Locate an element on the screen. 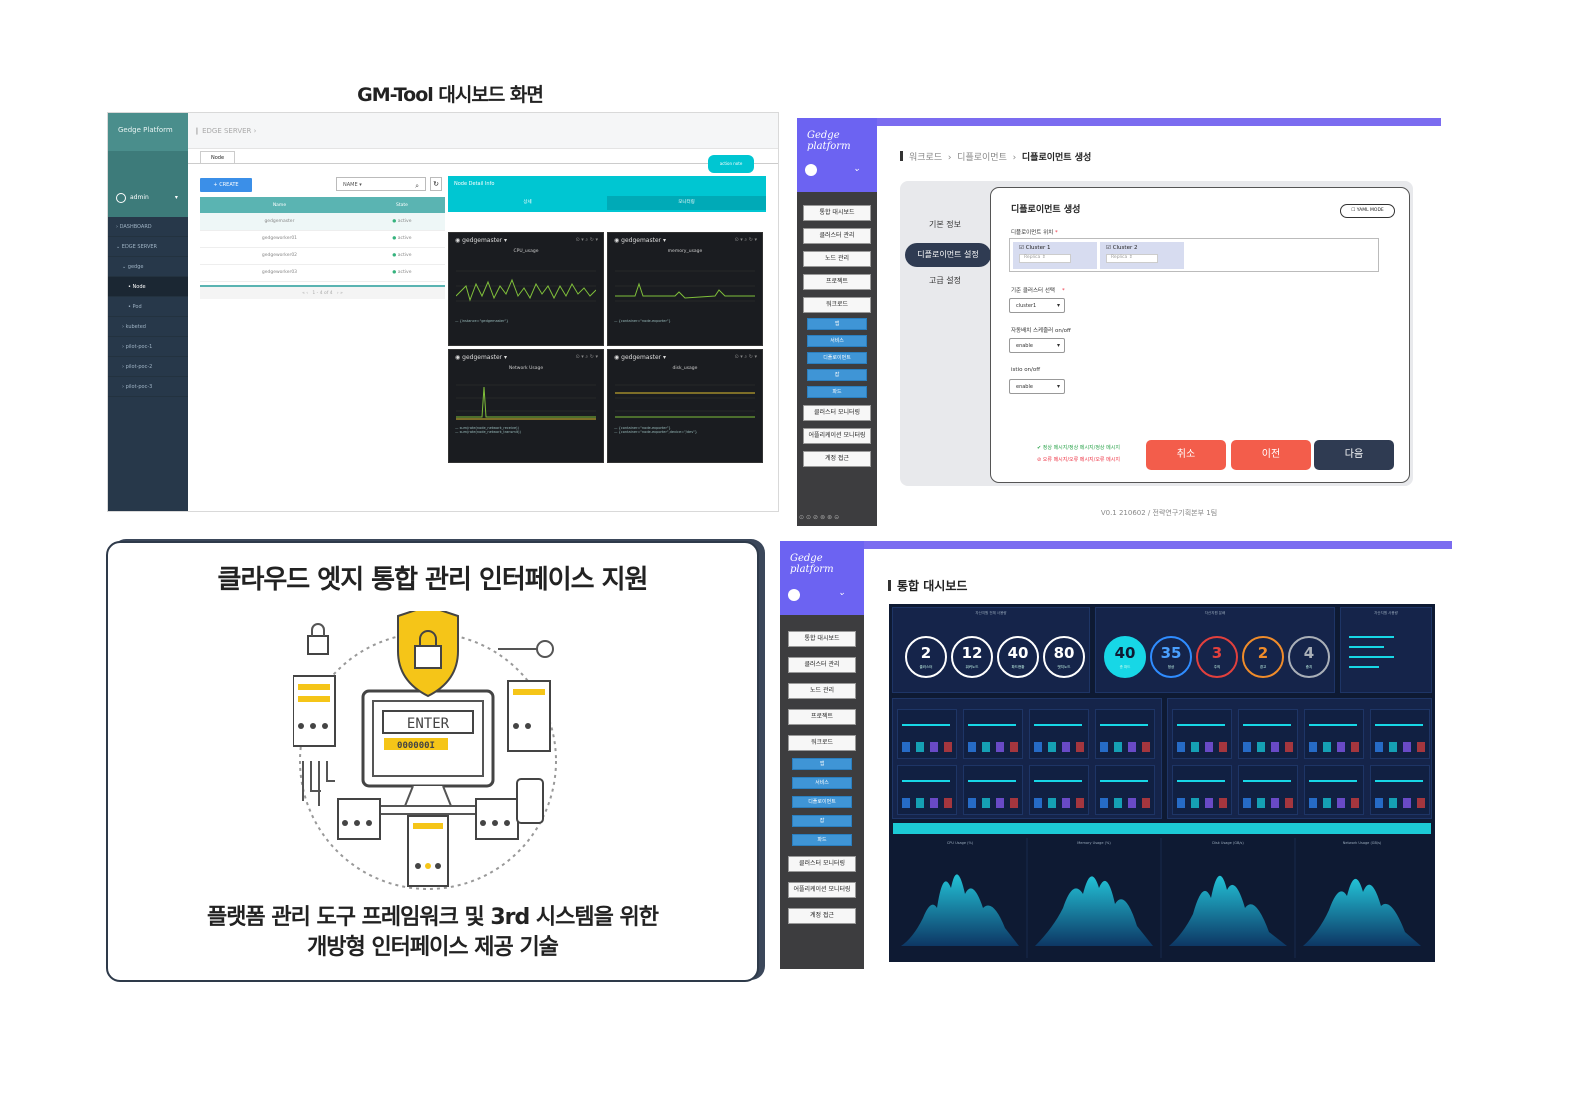  cluster-card-1: ☑ Cluster 1 Replica ⇕ is located at coordinates (1055, 255).